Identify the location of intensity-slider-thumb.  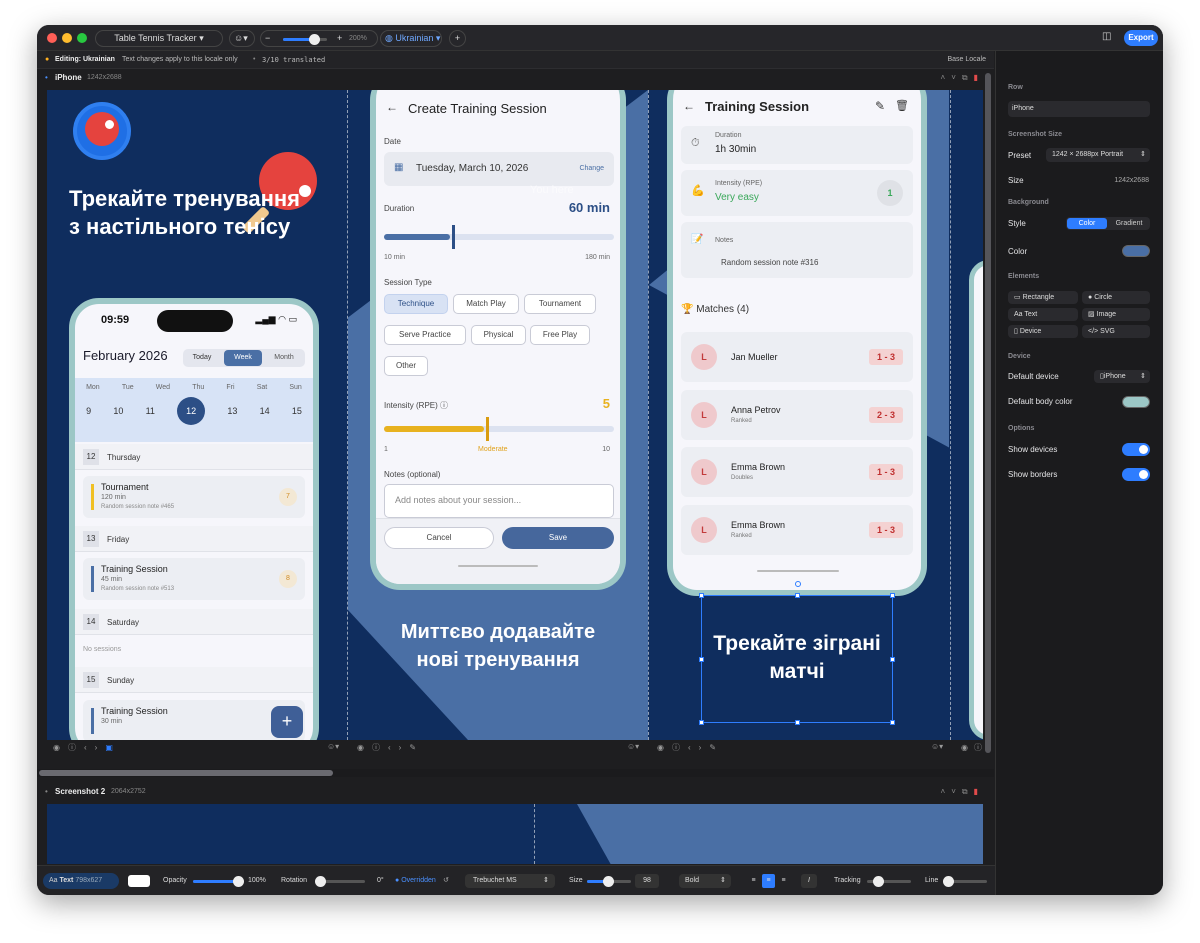
(487, 429).